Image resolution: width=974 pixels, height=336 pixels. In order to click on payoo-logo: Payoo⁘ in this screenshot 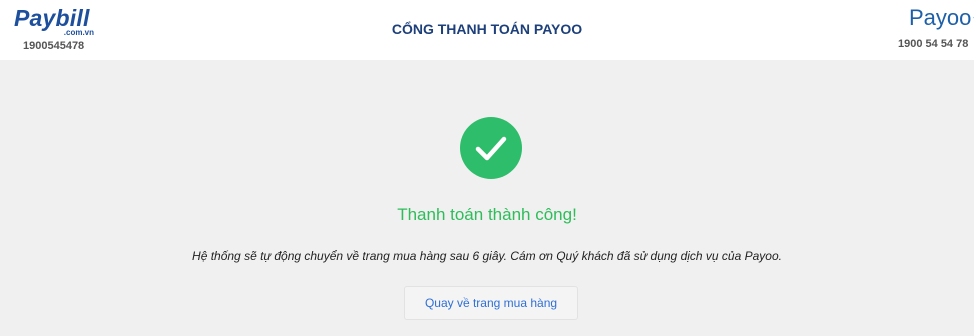, I will do `click(941, 18)`.